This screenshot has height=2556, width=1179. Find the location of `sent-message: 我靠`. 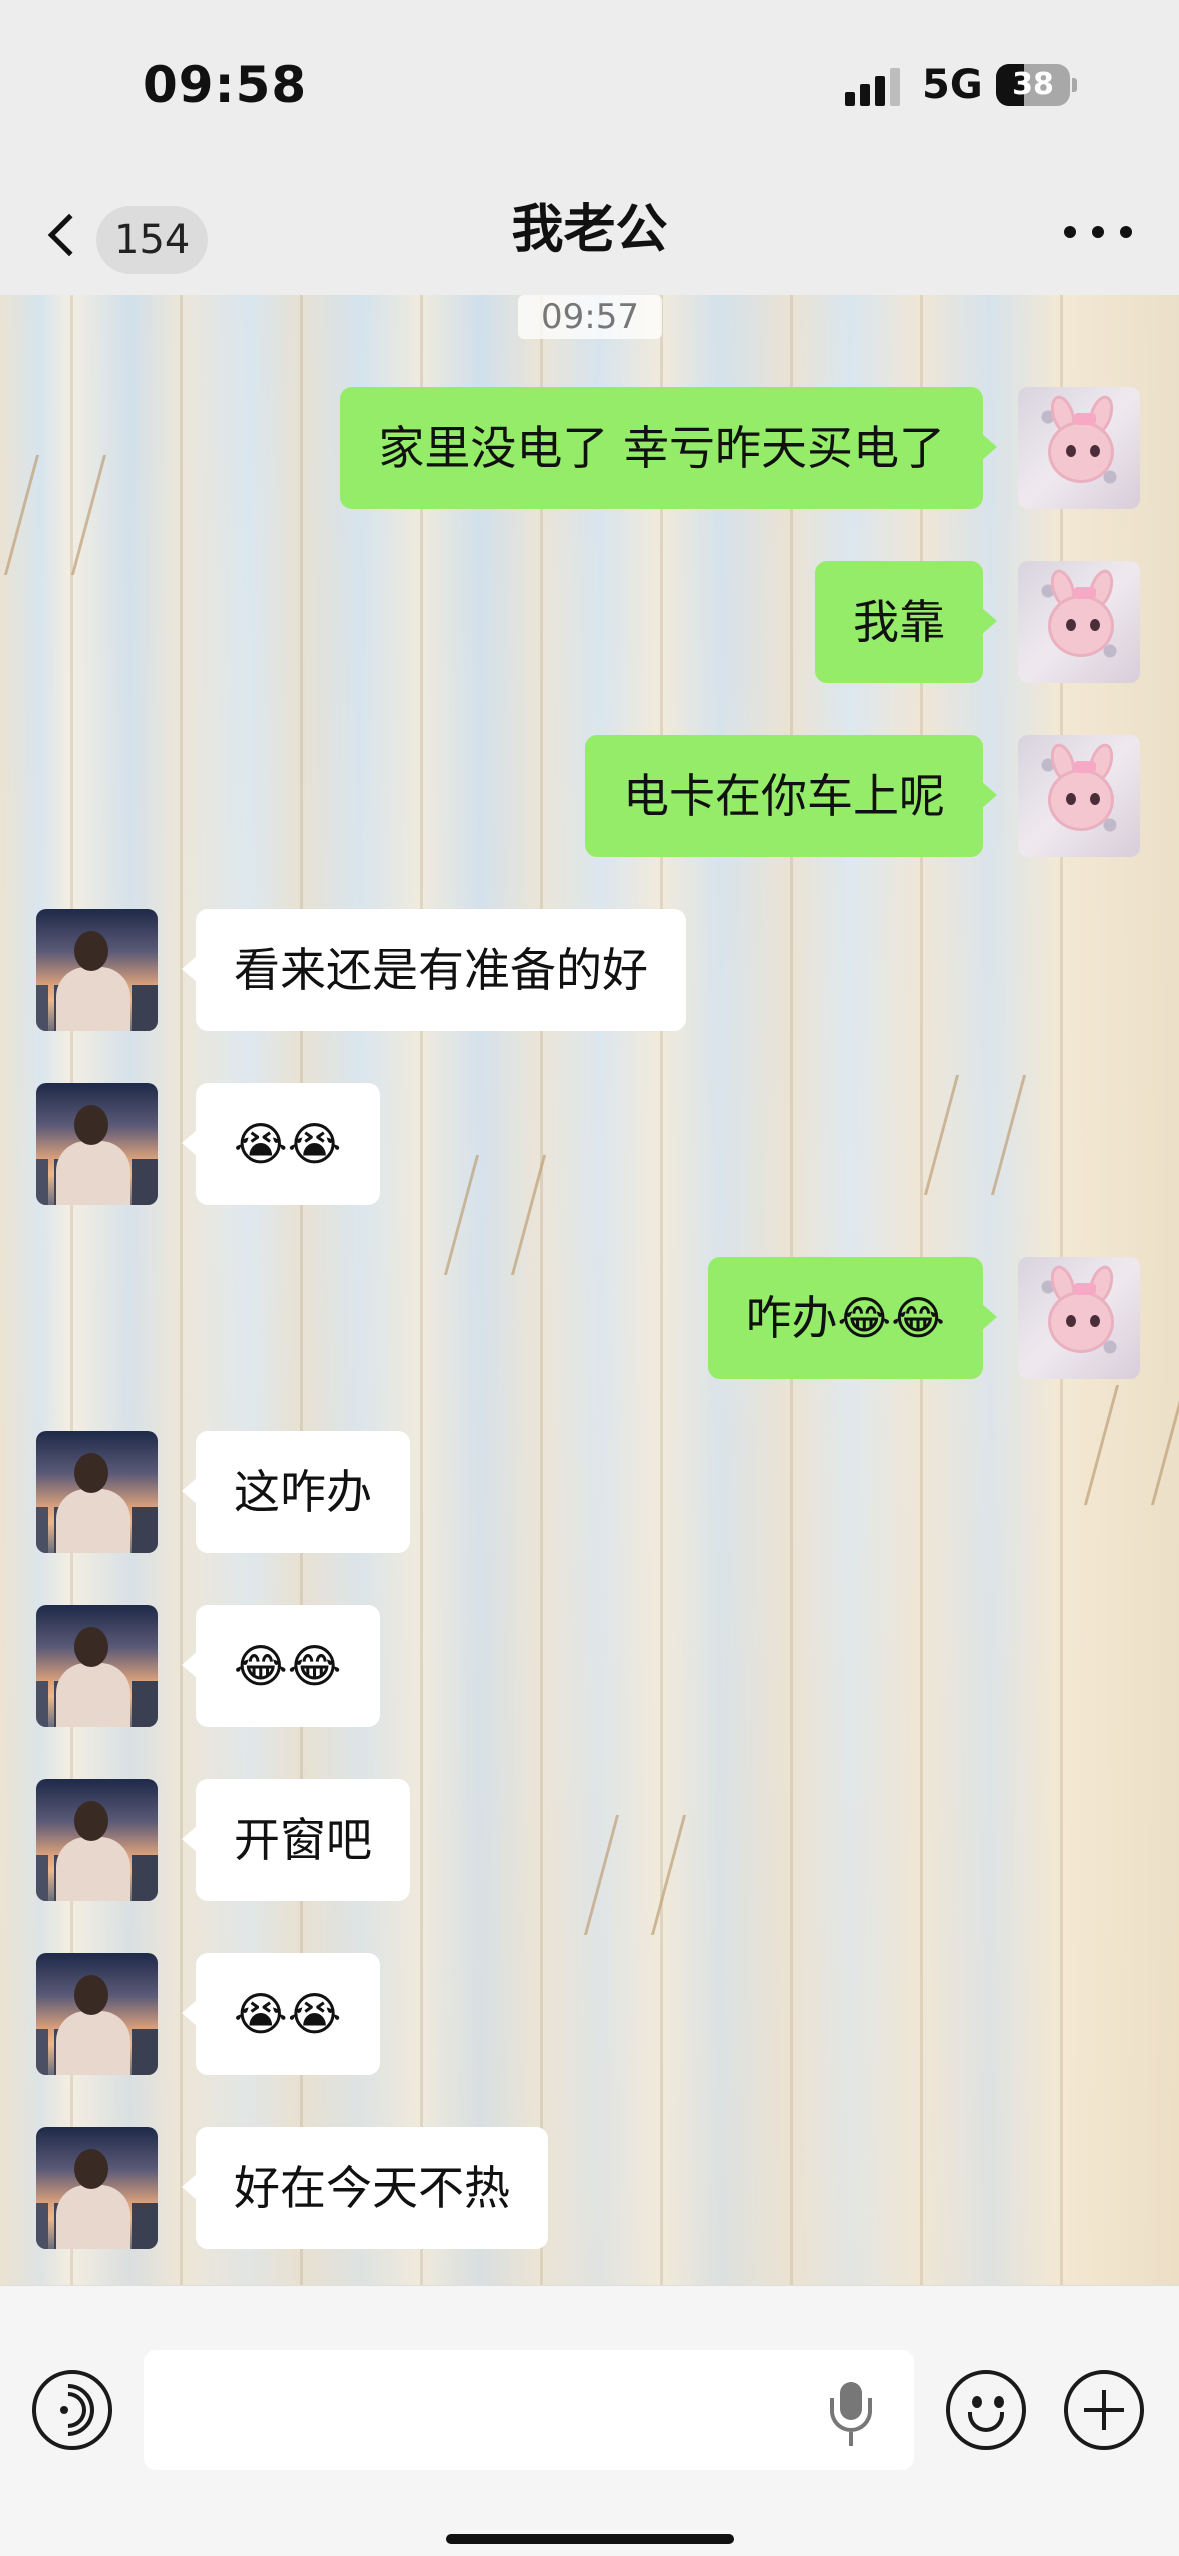

sent-message: 我靠 is located at coordinates (906, 622).